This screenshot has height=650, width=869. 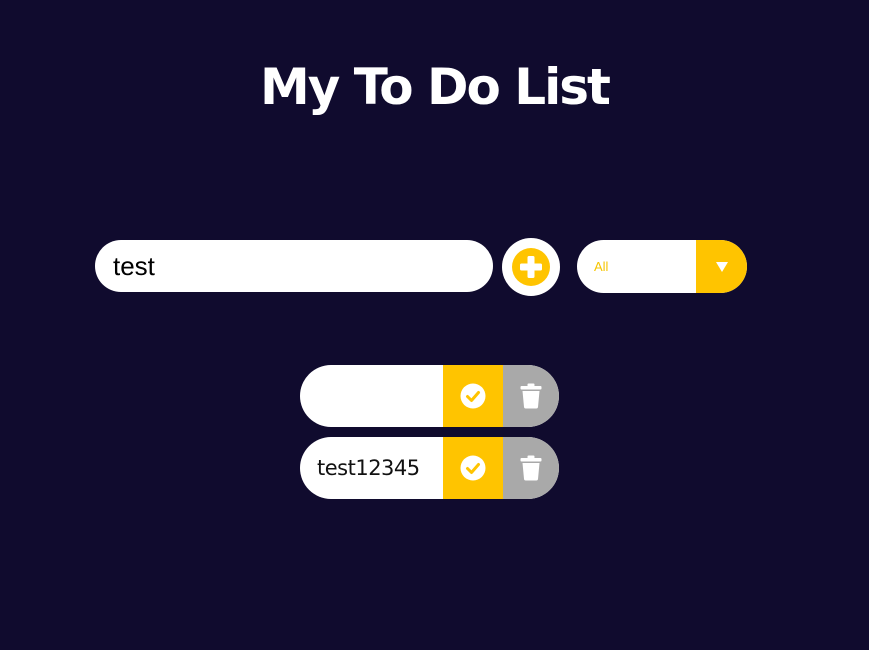 I want to click on page-title: My To Do List, so click(x=435, y=87).